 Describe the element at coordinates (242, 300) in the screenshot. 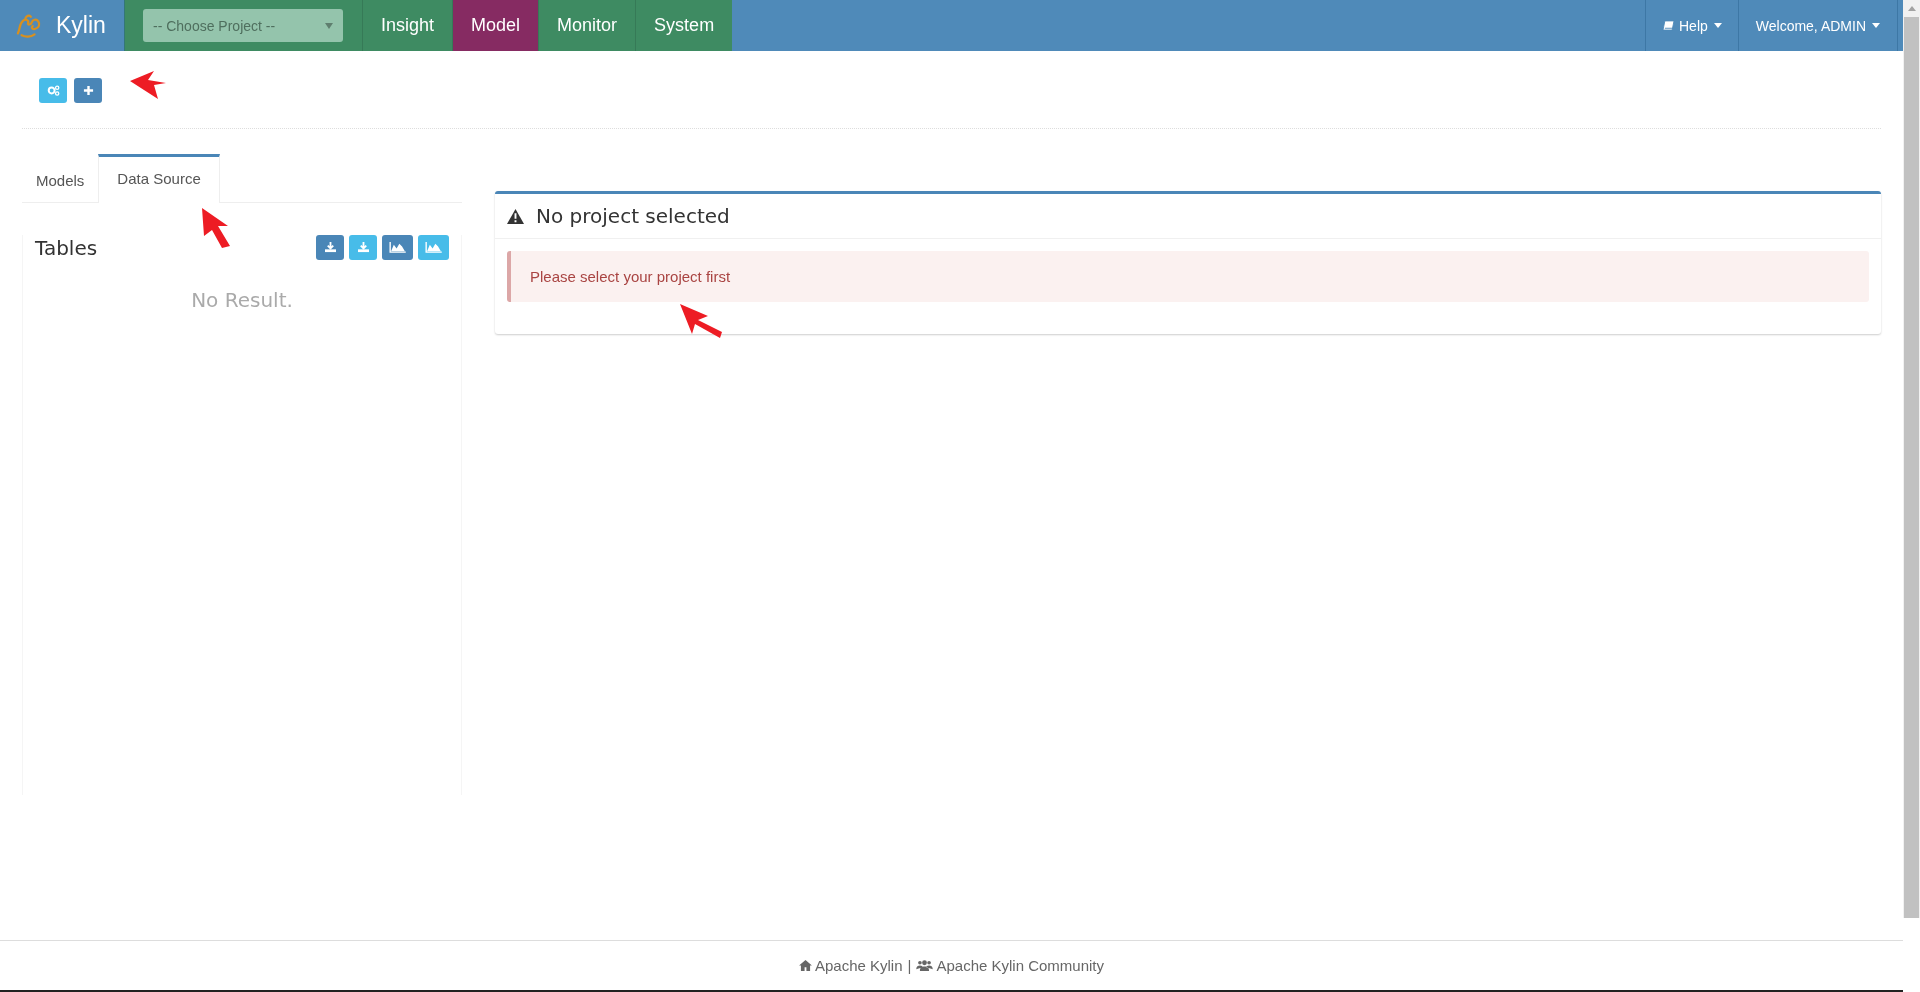

I see `empty-message: No Result.` at that location.